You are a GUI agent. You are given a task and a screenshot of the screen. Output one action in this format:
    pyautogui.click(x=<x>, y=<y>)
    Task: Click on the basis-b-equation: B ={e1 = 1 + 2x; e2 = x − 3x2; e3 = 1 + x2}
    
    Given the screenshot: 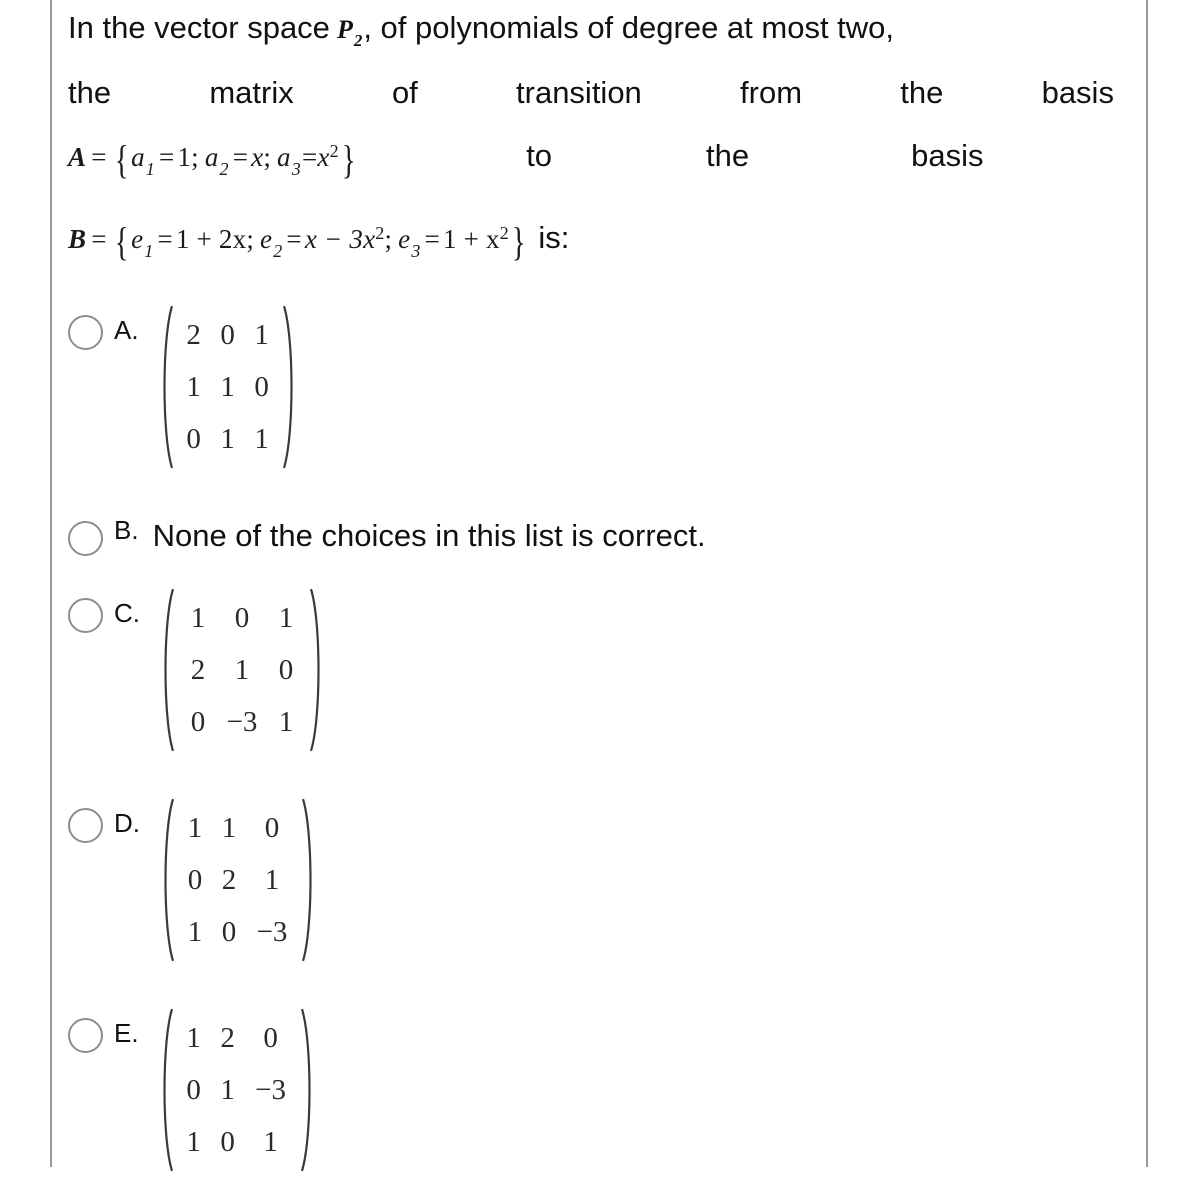 What is the action you would take?
    pyautogui.click(x=298, y=242)
    